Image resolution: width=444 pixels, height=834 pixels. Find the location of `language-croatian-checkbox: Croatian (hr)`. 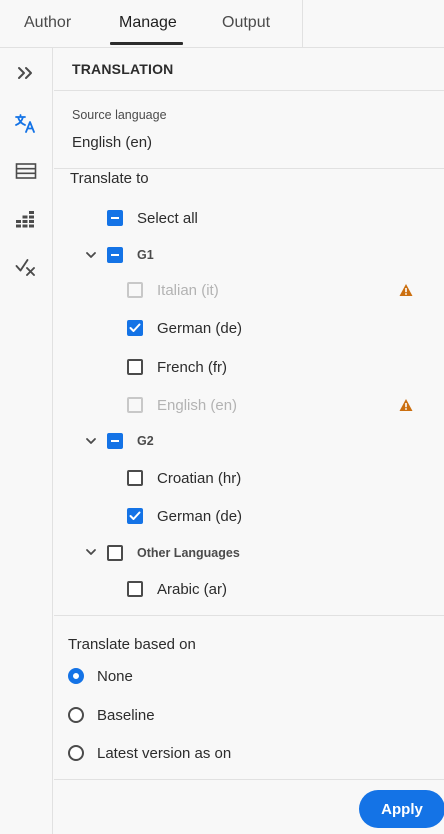

language-croatian-checkbox: Croatian (hr) is located at coordinates (184, 478).